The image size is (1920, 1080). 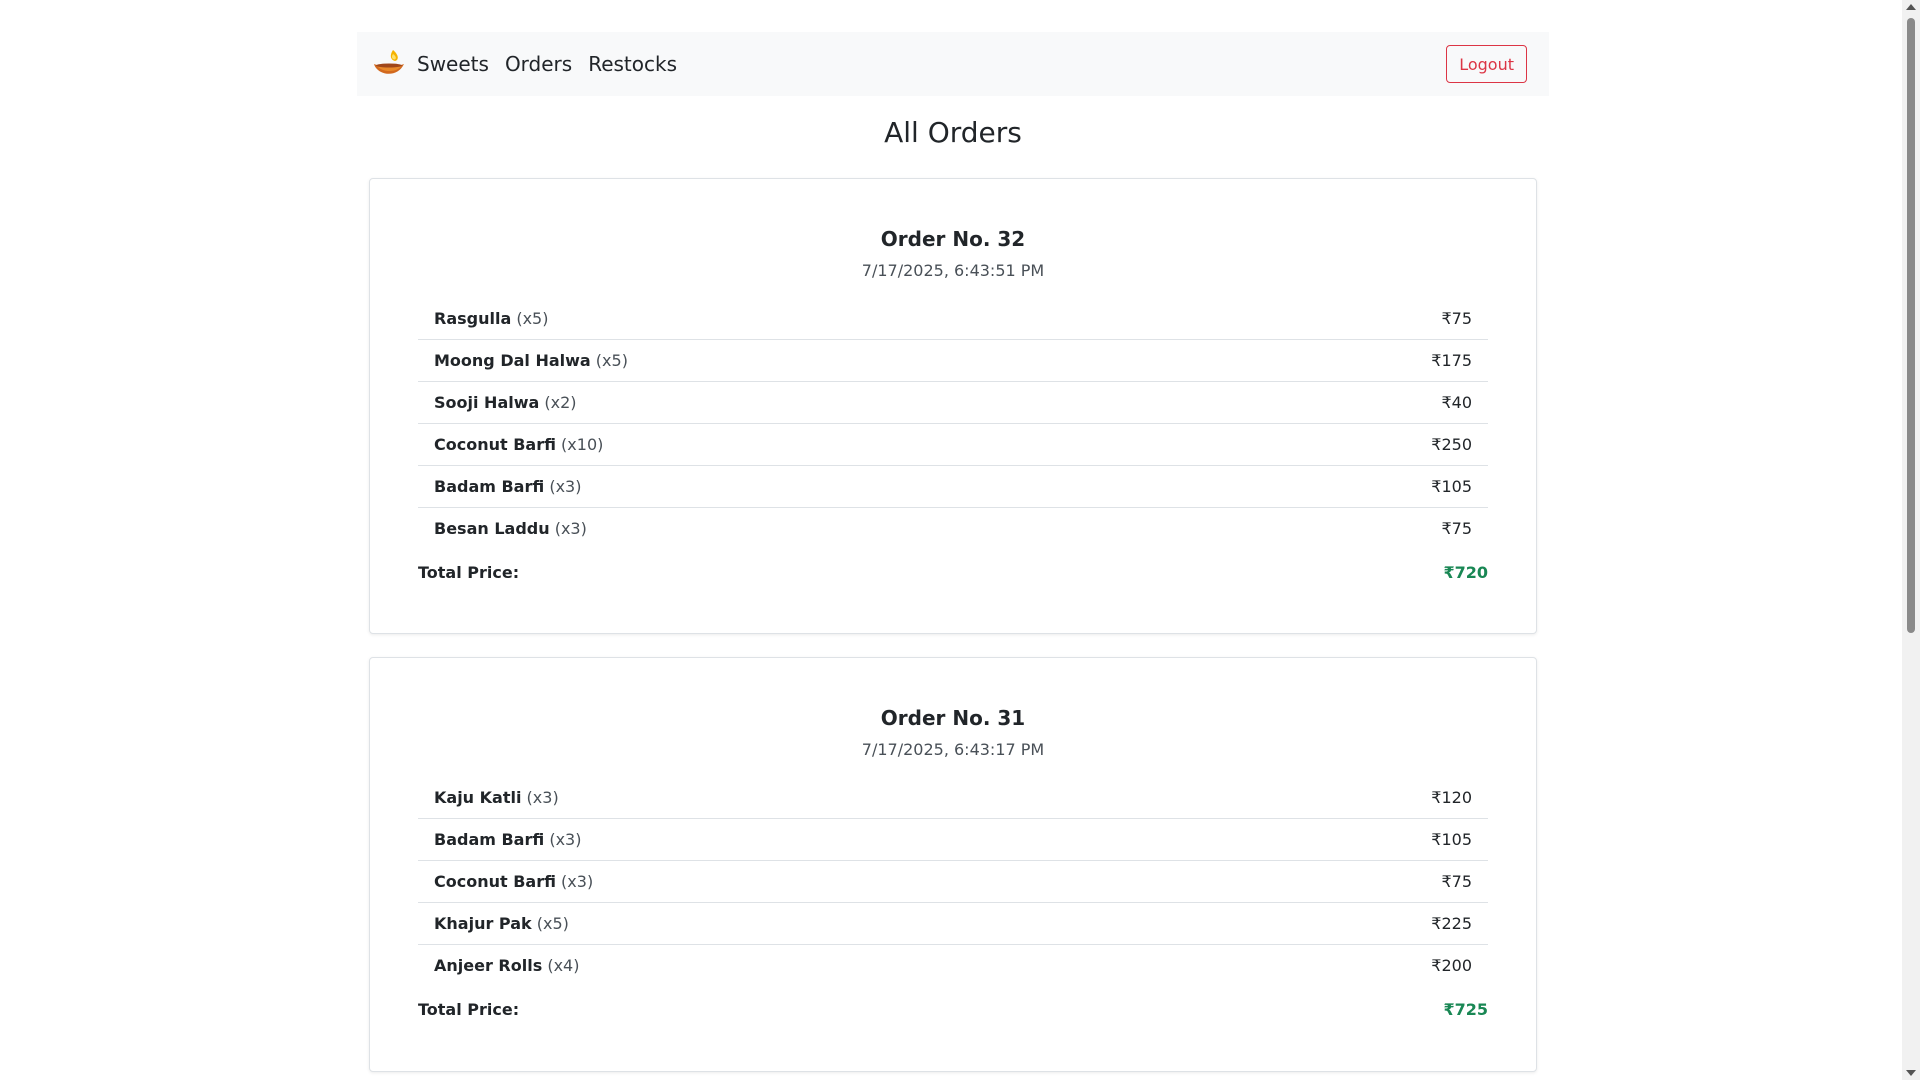 I want to click on scroll-up-arrow-icon, so click(x=1911, y=7).